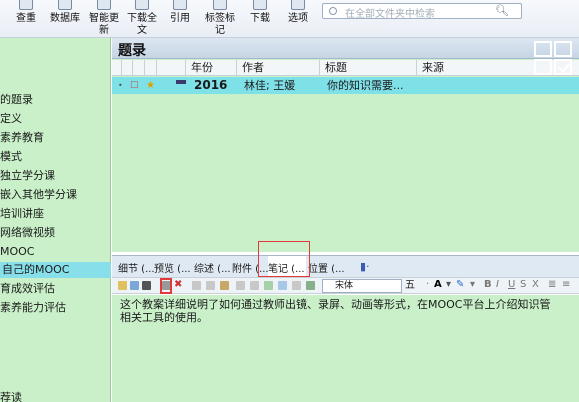 The image size is (579, 402). What do you see at coordinates (472, 284) in the screenshot?
I see `highlight-dropdown-icon: ▾` at bounding box center [472, 284].